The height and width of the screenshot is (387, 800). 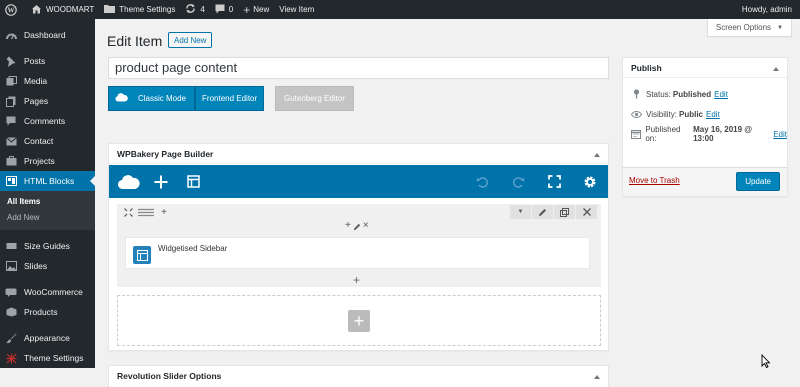 I want to click on add-new-button: Add New, so click(x=190, y=40).